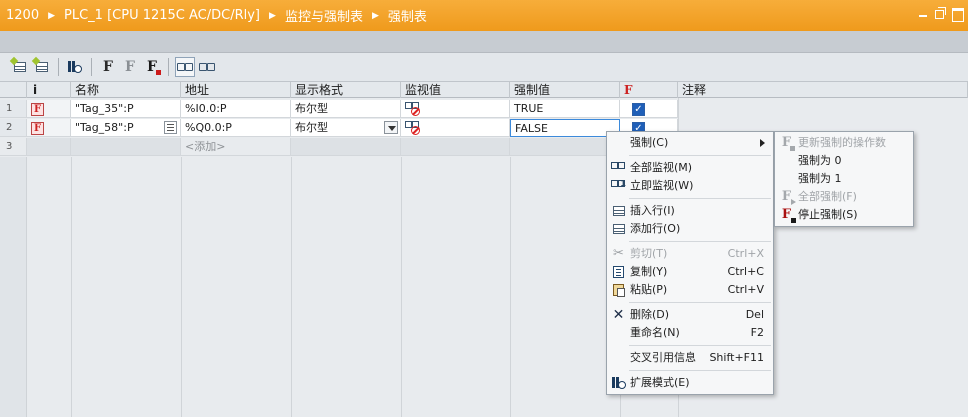  I want to click on add-row: 3 <添加>, so click(339, 147).